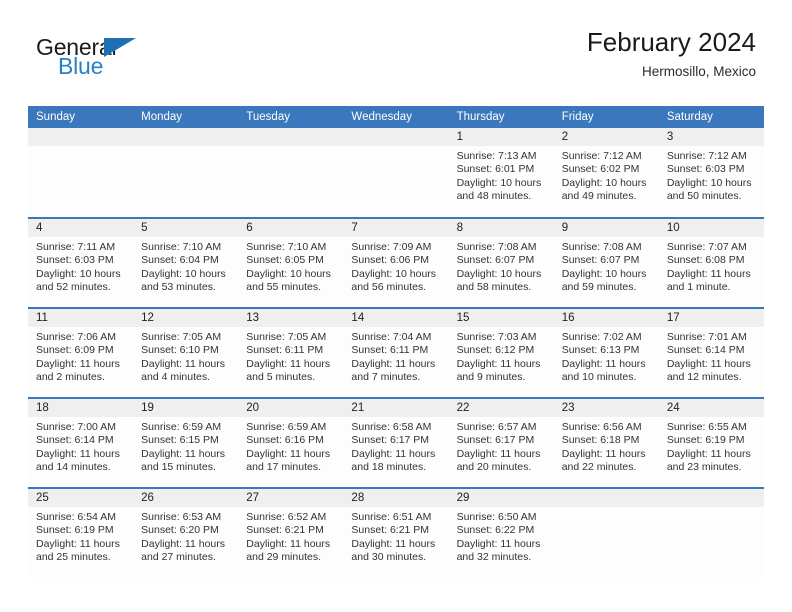  What do you see at coordinates (181, 517) in the screenshot?
I see `day-detail-line: Sunrise: 6:53 AM` at bounding box center [181, 517].